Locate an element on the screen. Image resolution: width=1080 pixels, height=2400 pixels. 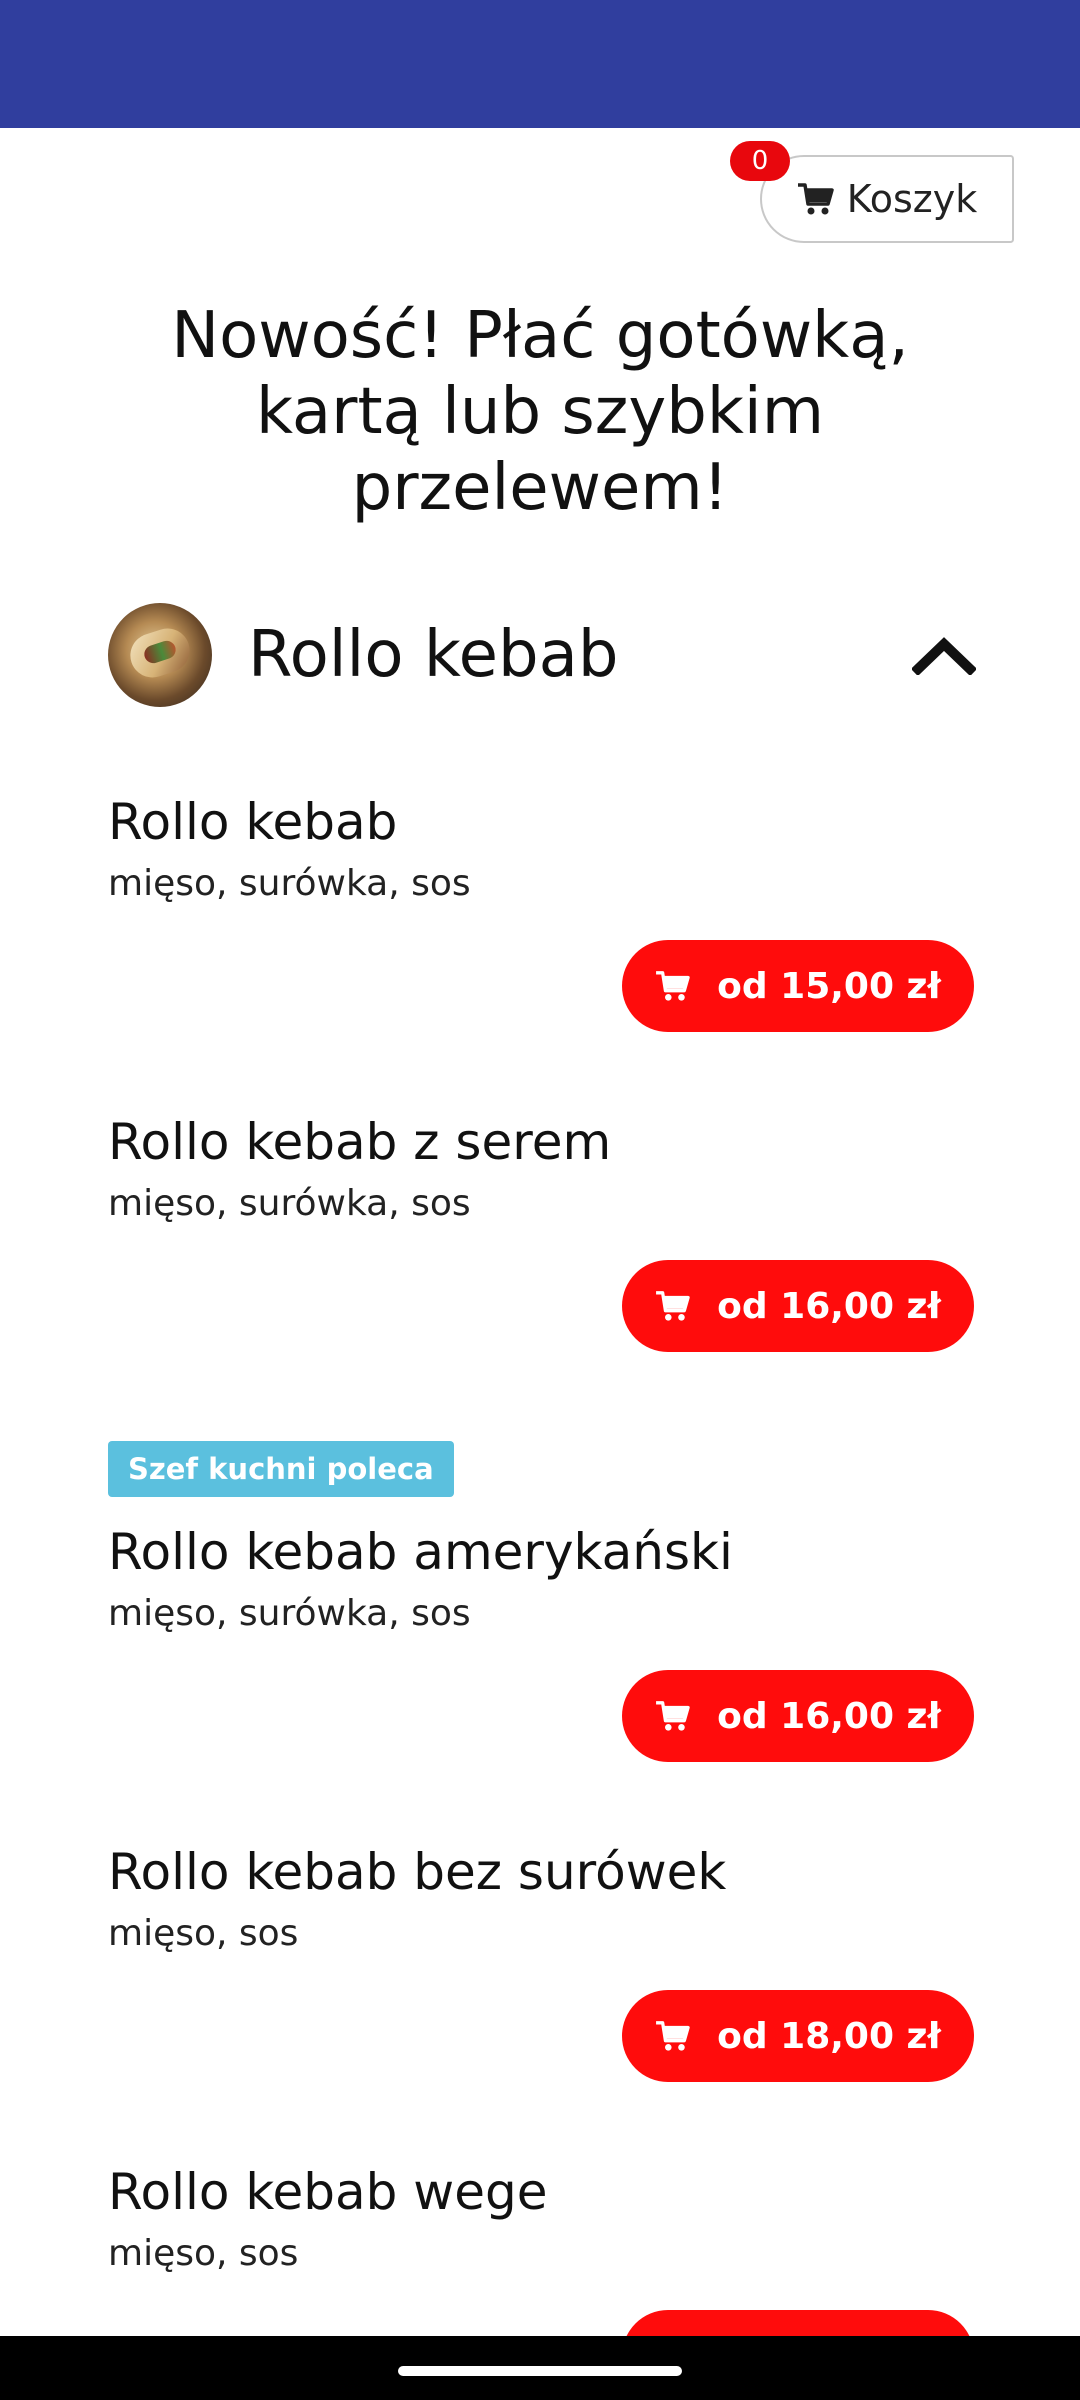
category-title: Rollo kebab is located at coordinates (433, 655).